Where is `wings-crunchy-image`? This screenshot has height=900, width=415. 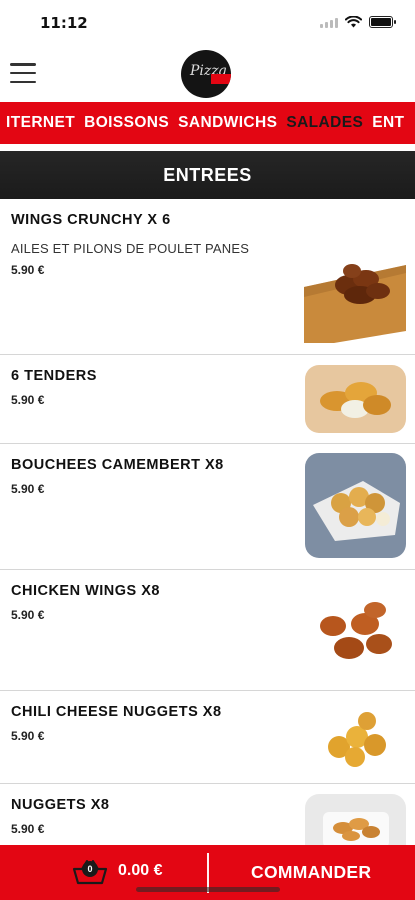
wings-crunchy-image is located at coordinates (355, 297).